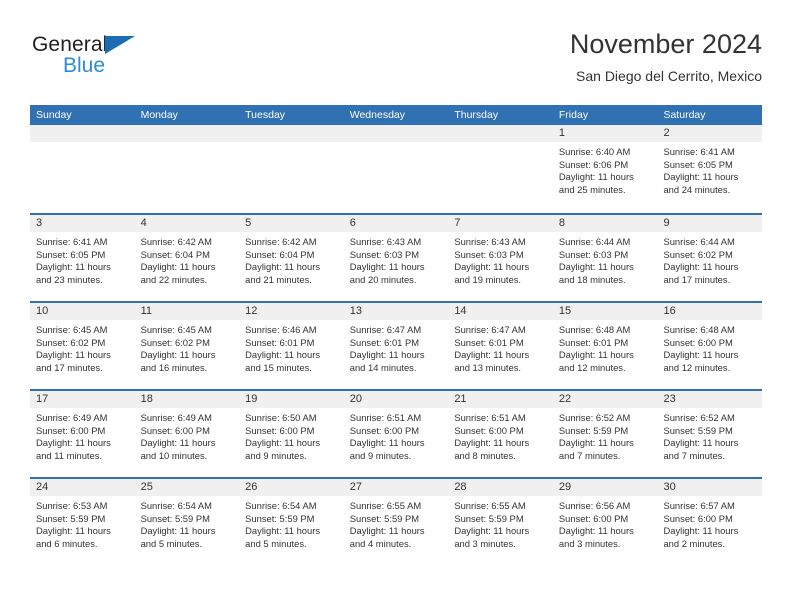 Image resolution: width=792 pixels, height=612 pixels. I want to click on page-title: November 2024, so click(665, 44).